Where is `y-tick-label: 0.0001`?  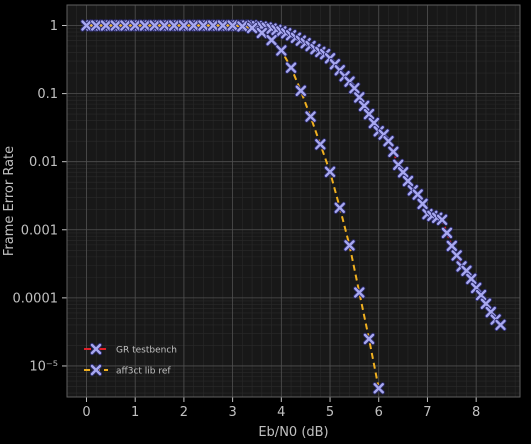 y-tick-label: 0.0001 is located at coordinates (36, 298).